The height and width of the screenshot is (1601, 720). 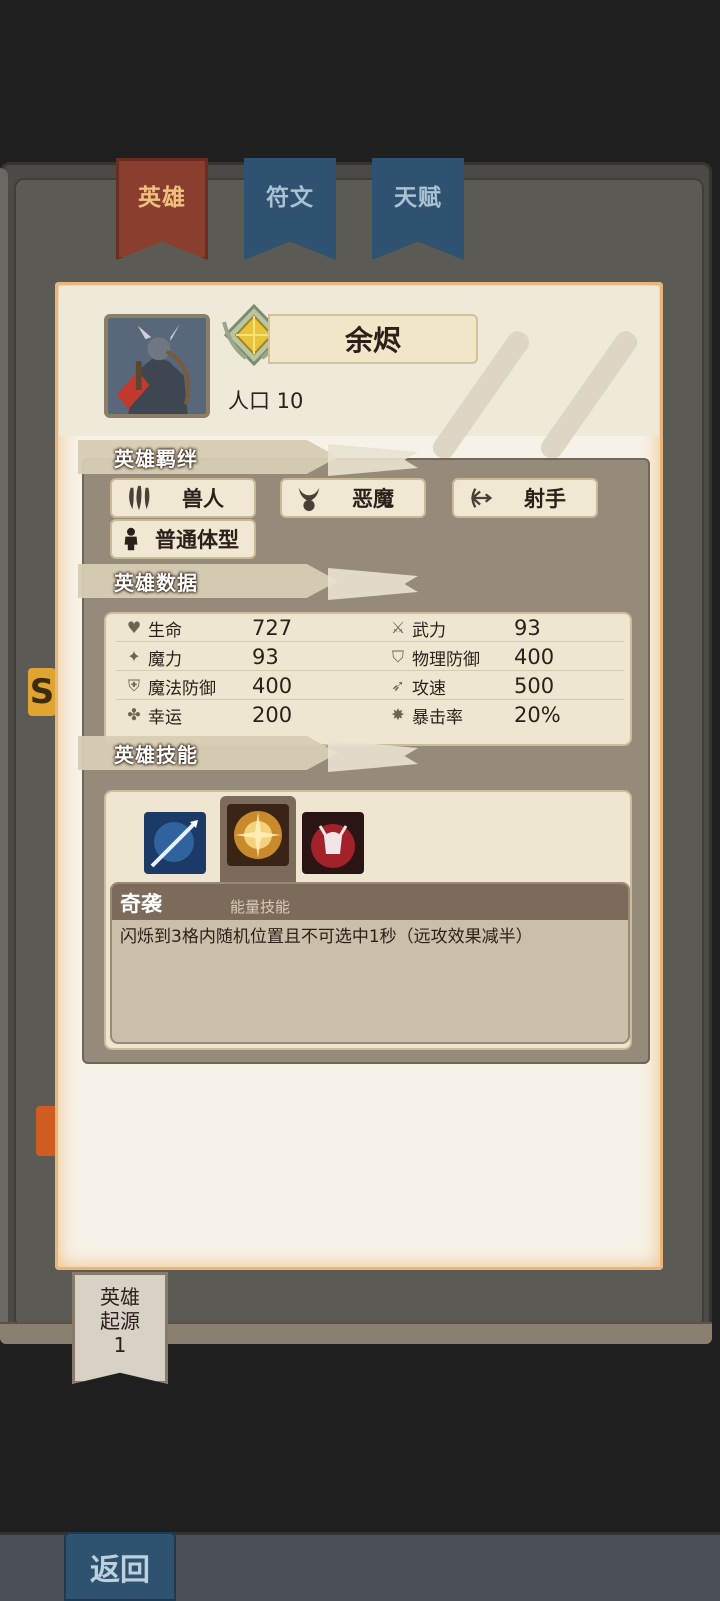 I want to click on hero-portrait-image, so click(x=157, y=366).